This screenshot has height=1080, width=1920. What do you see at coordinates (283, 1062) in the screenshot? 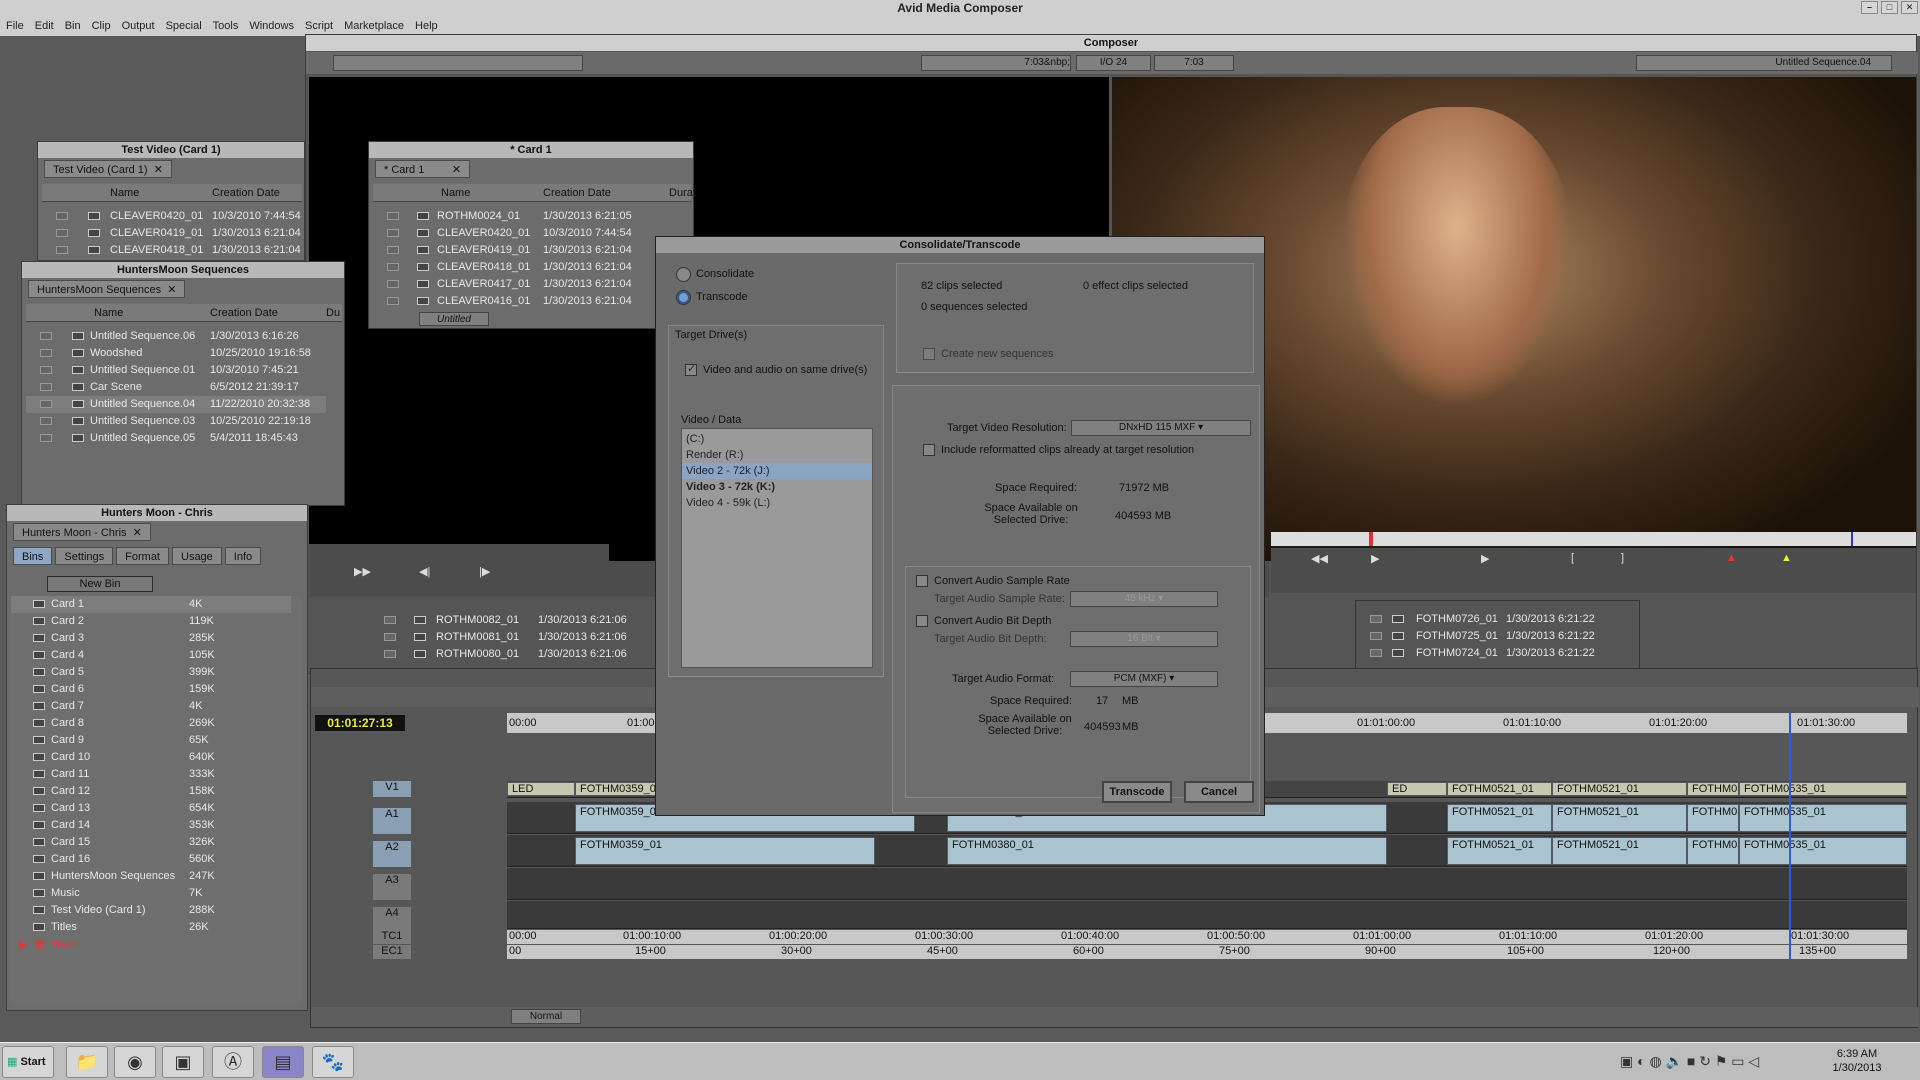
I see `avid-icon: ▤` at bounding box center [283, 1062].